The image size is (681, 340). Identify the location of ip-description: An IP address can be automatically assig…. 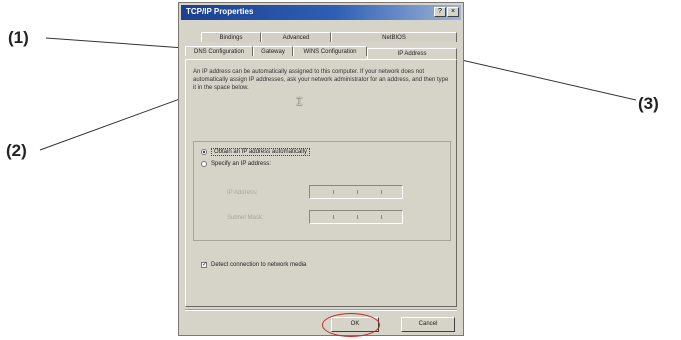
(321, 80).